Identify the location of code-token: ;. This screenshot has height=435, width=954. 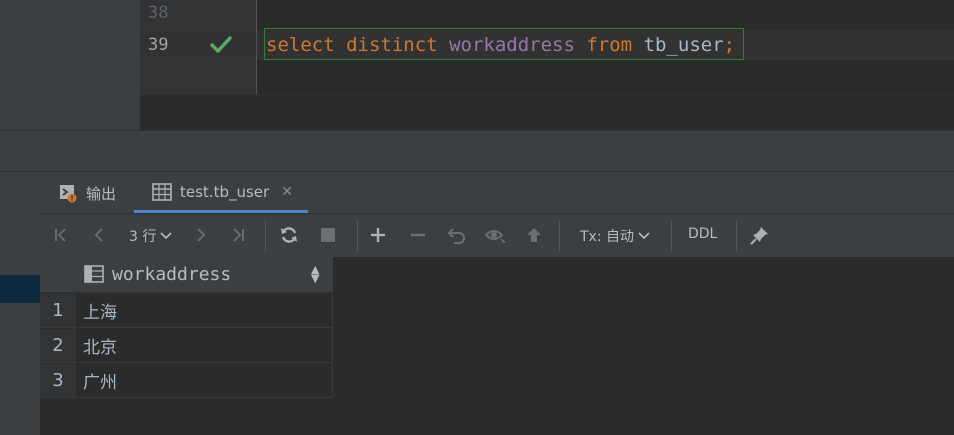
(729, 45).